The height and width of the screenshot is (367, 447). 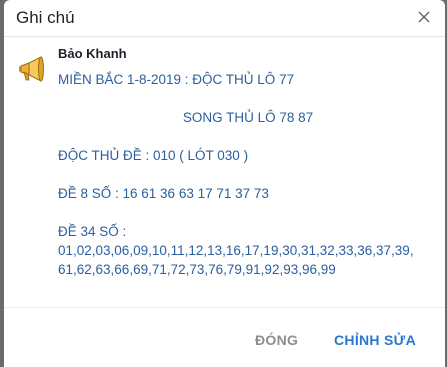 What do you see at coordinates (45, 17) in the screenshot?
I see `dialog-title: Ghi chú` at bounding box center [45, 17].